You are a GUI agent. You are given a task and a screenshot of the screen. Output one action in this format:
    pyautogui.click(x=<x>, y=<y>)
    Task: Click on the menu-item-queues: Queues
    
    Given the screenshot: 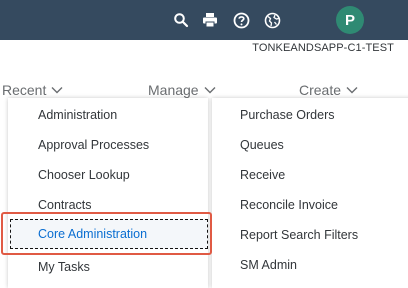 What is the action you would take?
    pyautogui.click(x=310, y=145)
    